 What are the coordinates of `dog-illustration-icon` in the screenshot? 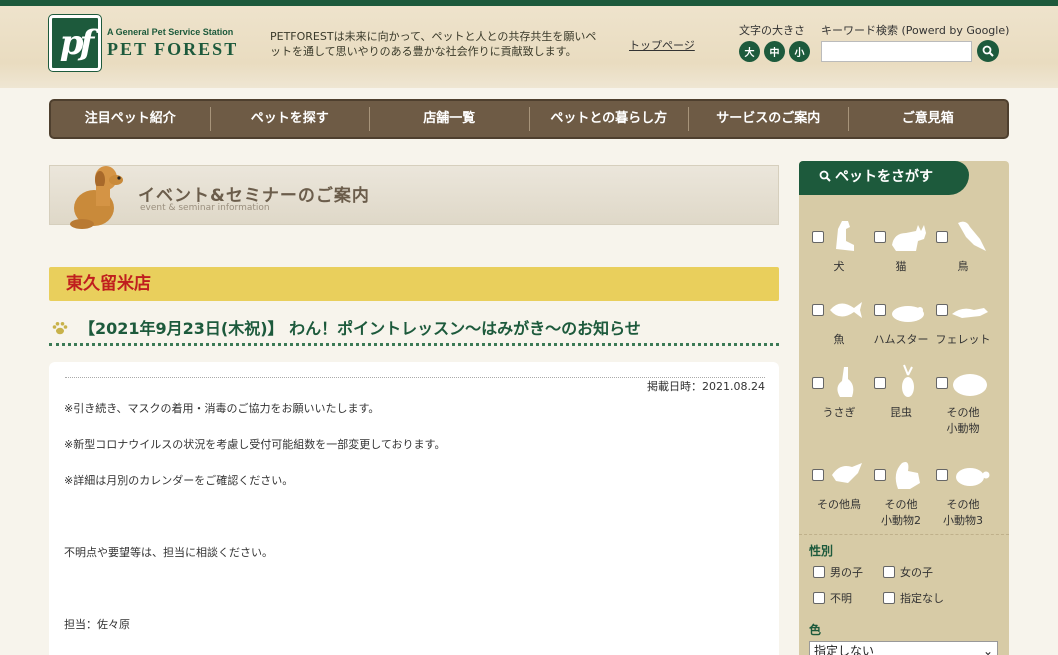 It's located at (96, 197).